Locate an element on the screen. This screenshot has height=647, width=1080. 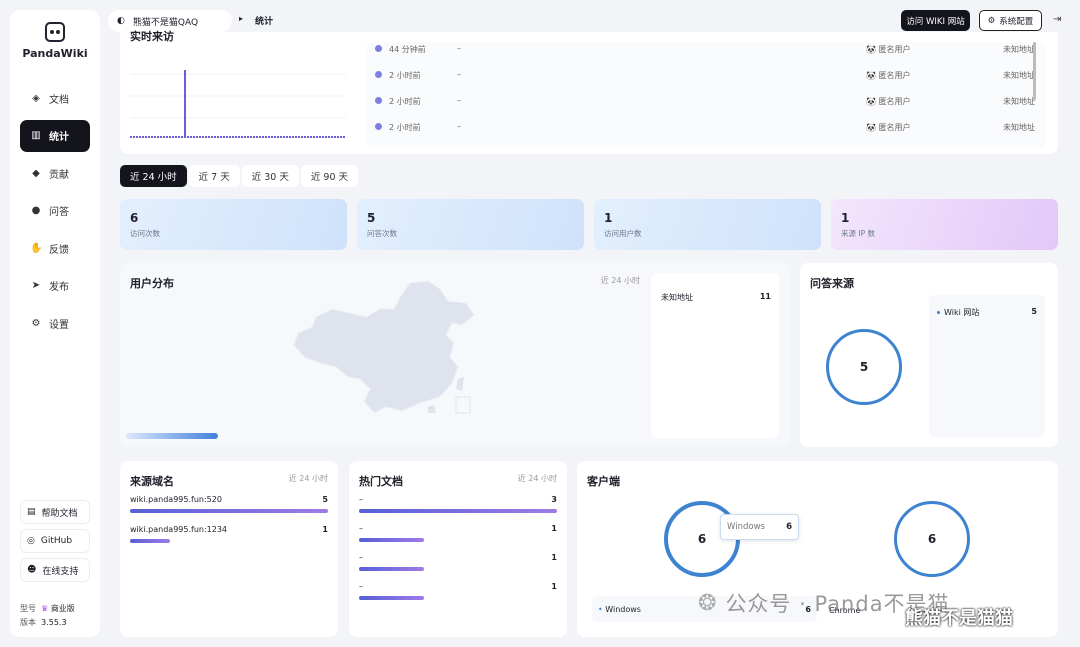
list-item: wiki.panda995.fun:1234 1 is located at coordinates (229, 534).